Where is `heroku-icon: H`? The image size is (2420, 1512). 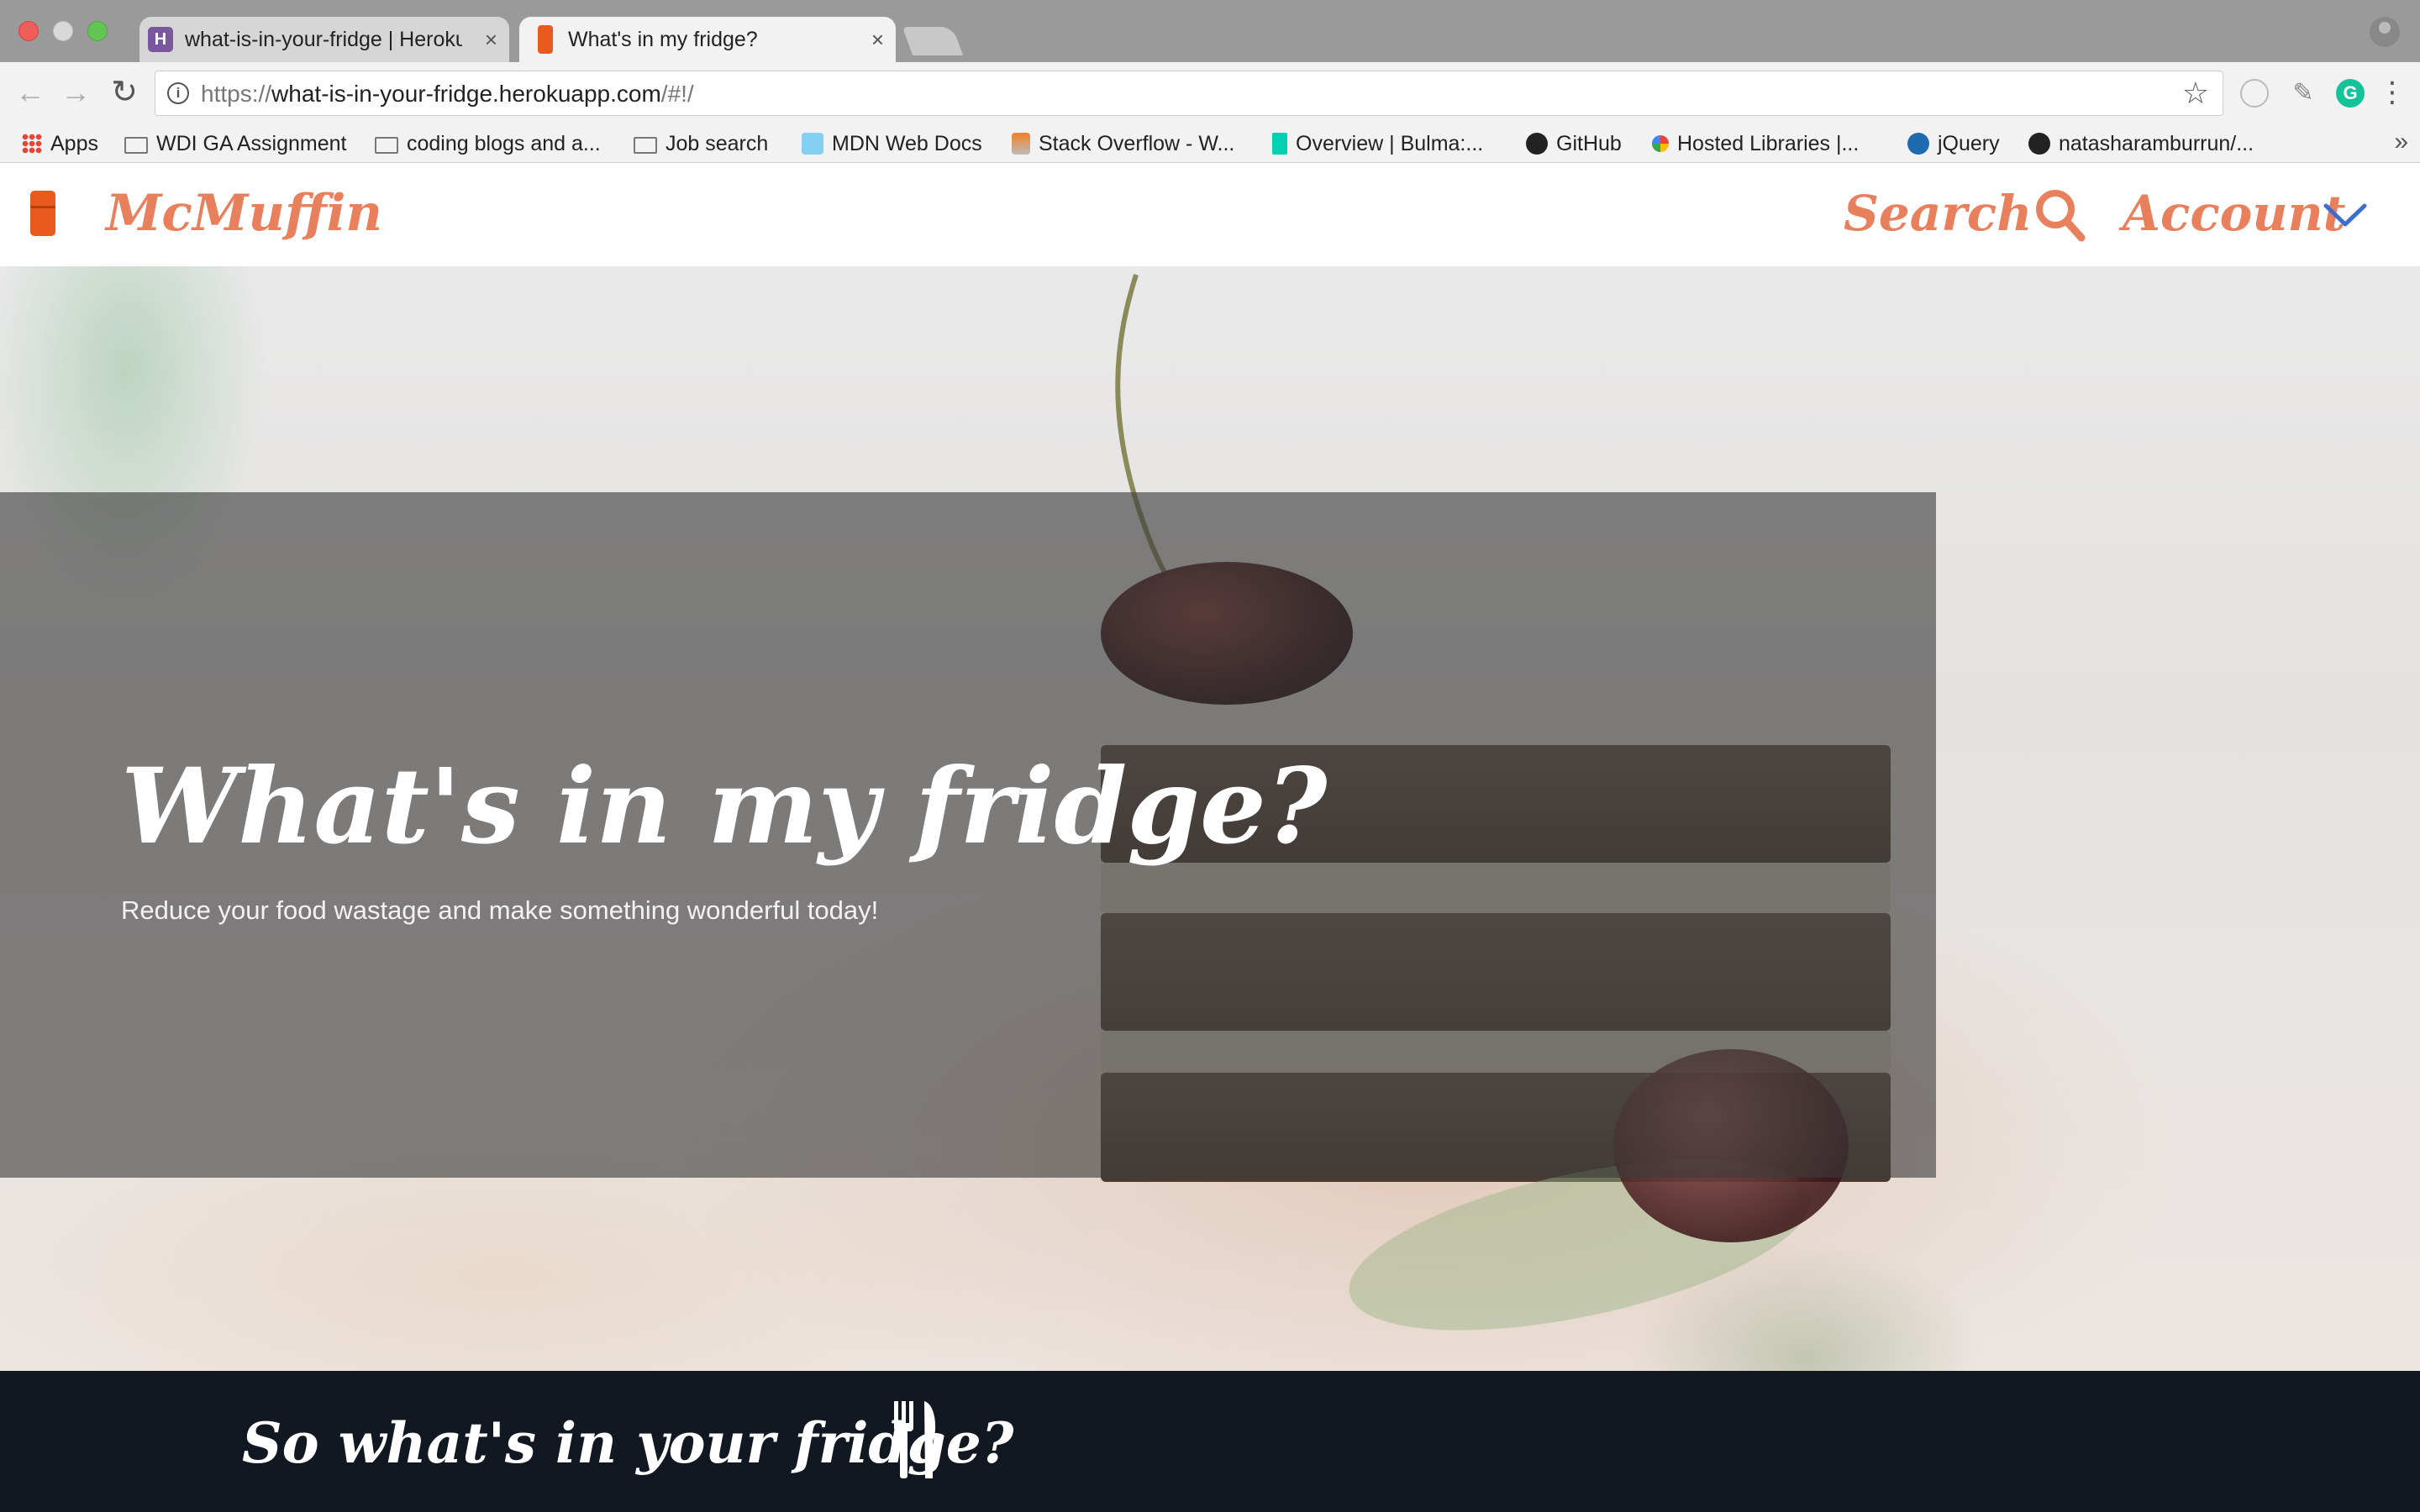
heroku-icon: H is located at coordinates (161, 39).